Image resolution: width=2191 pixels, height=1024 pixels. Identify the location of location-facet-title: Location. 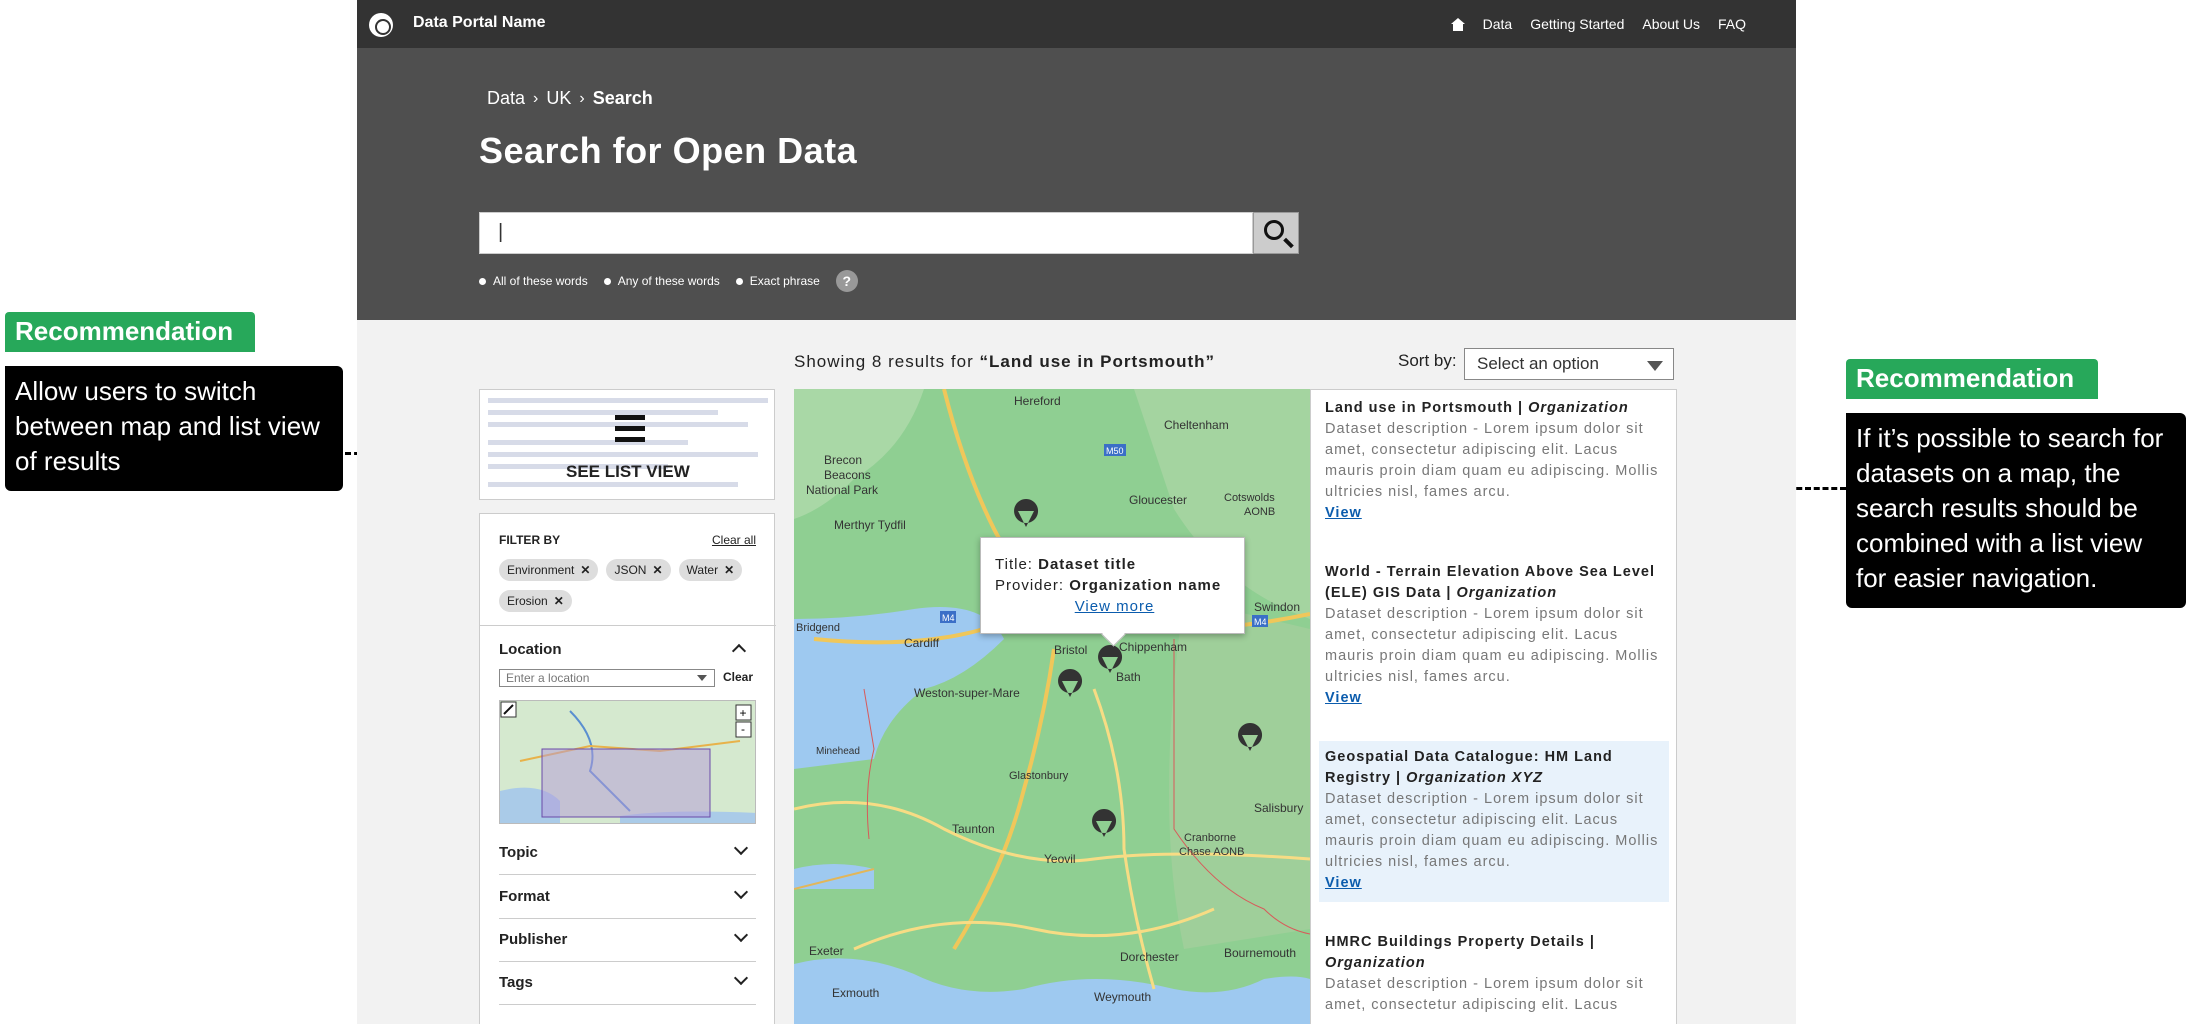
(530, 649).